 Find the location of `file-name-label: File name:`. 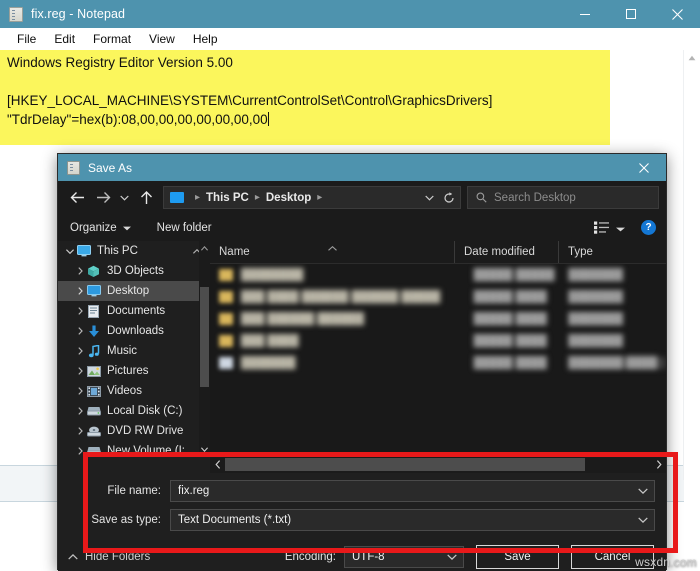

file-name-label: File name: is located at coordinates (134, 491).